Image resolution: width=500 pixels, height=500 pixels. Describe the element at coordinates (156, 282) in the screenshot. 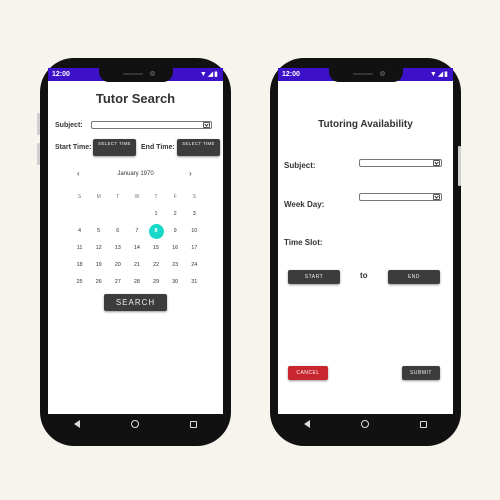

I see `calendar-day: 29` at that location.